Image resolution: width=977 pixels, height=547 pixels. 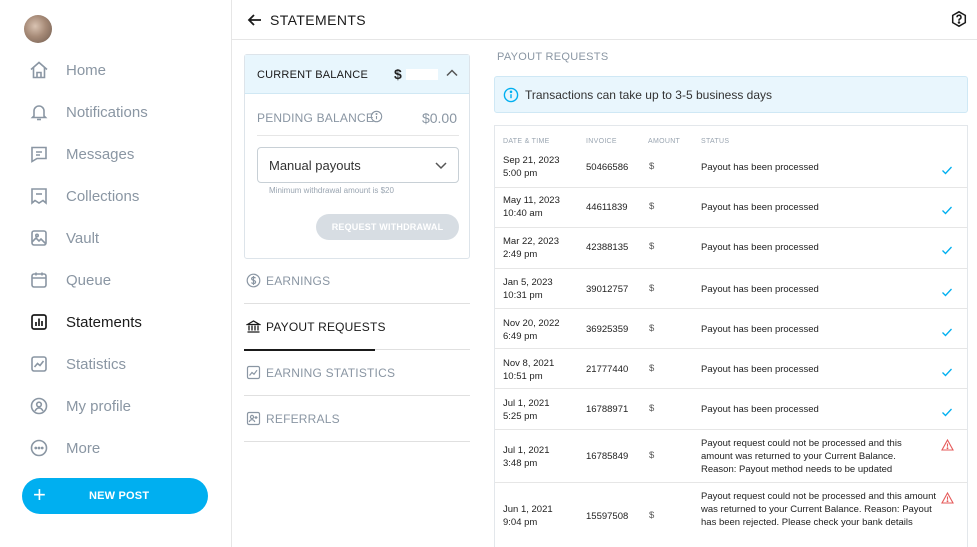 I want to click on row-invoice: 15597508, so click(x=607, y=516).